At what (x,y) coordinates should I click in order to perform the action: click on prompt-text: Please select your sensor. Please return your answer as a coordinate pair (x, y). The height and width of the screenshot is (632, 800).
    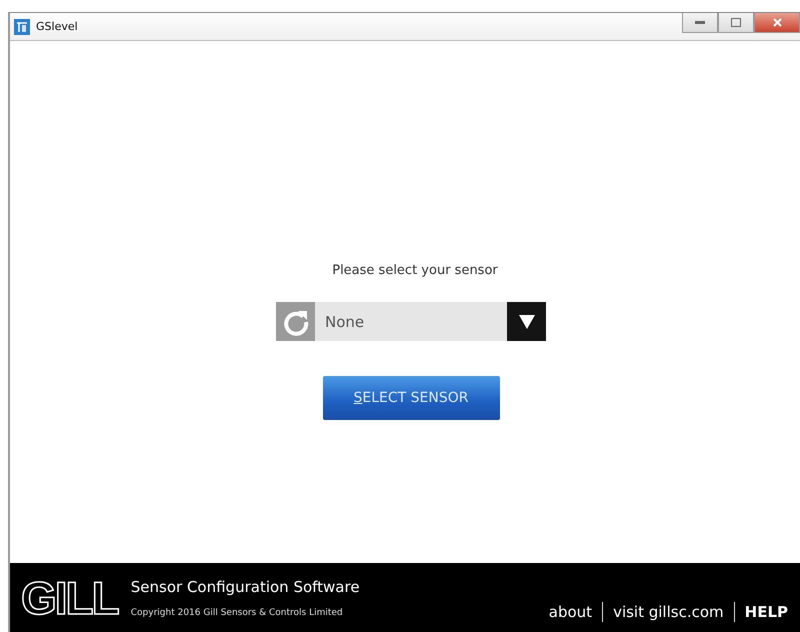
    Looking at the image, I should click on (415, 270).